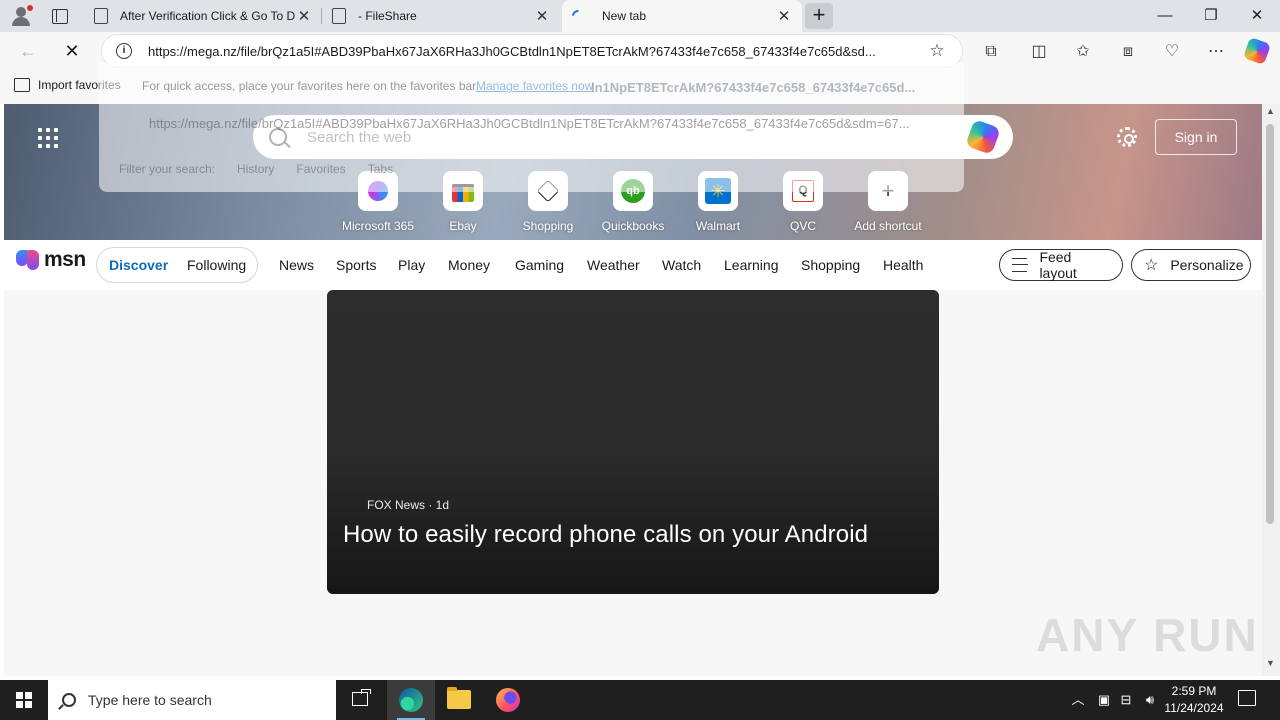 This screenshot has height=720, width=1280. What do you see at coordinates (29, 260) in the screenshot?
I see `msn-butterfly-icon` at bounding box center [29, 260].